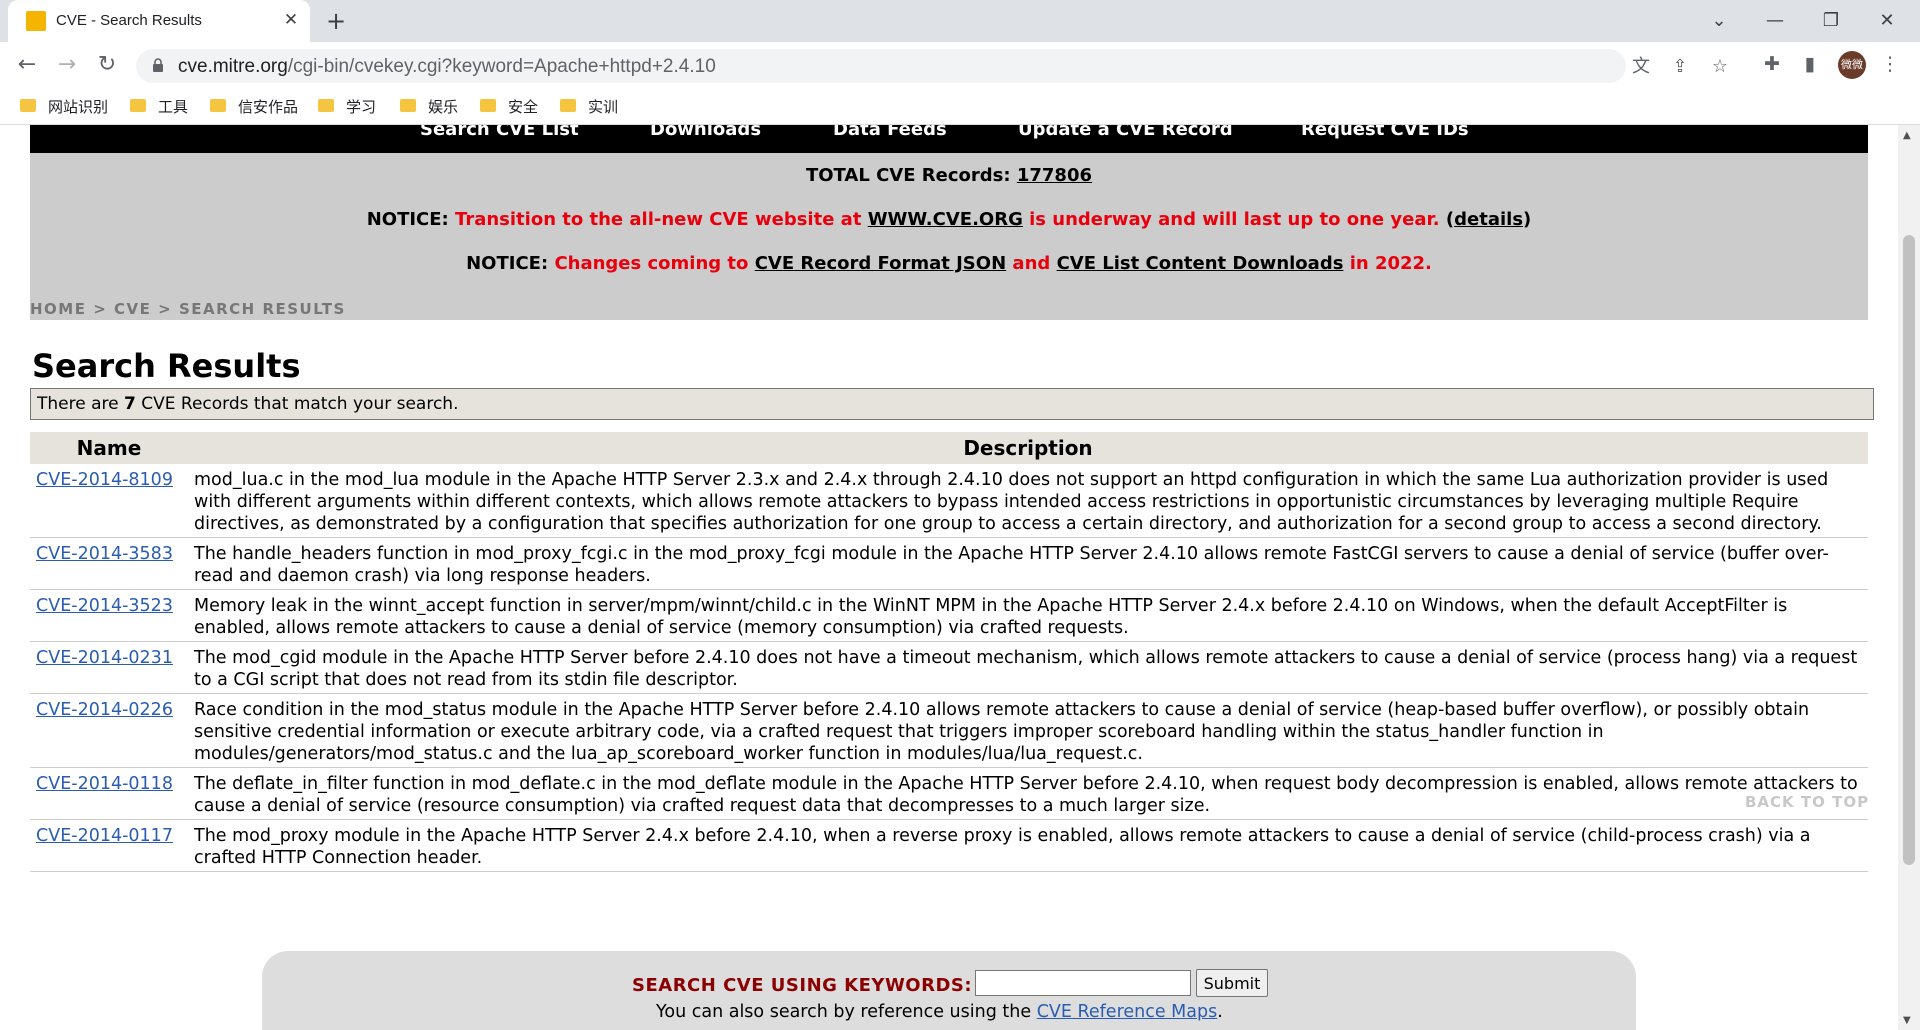 The height and width of the screenshot is (1030, 1920). Describe the element at coordinates (1488, 219) in the screenshot. I see `details-link: details` at that location.